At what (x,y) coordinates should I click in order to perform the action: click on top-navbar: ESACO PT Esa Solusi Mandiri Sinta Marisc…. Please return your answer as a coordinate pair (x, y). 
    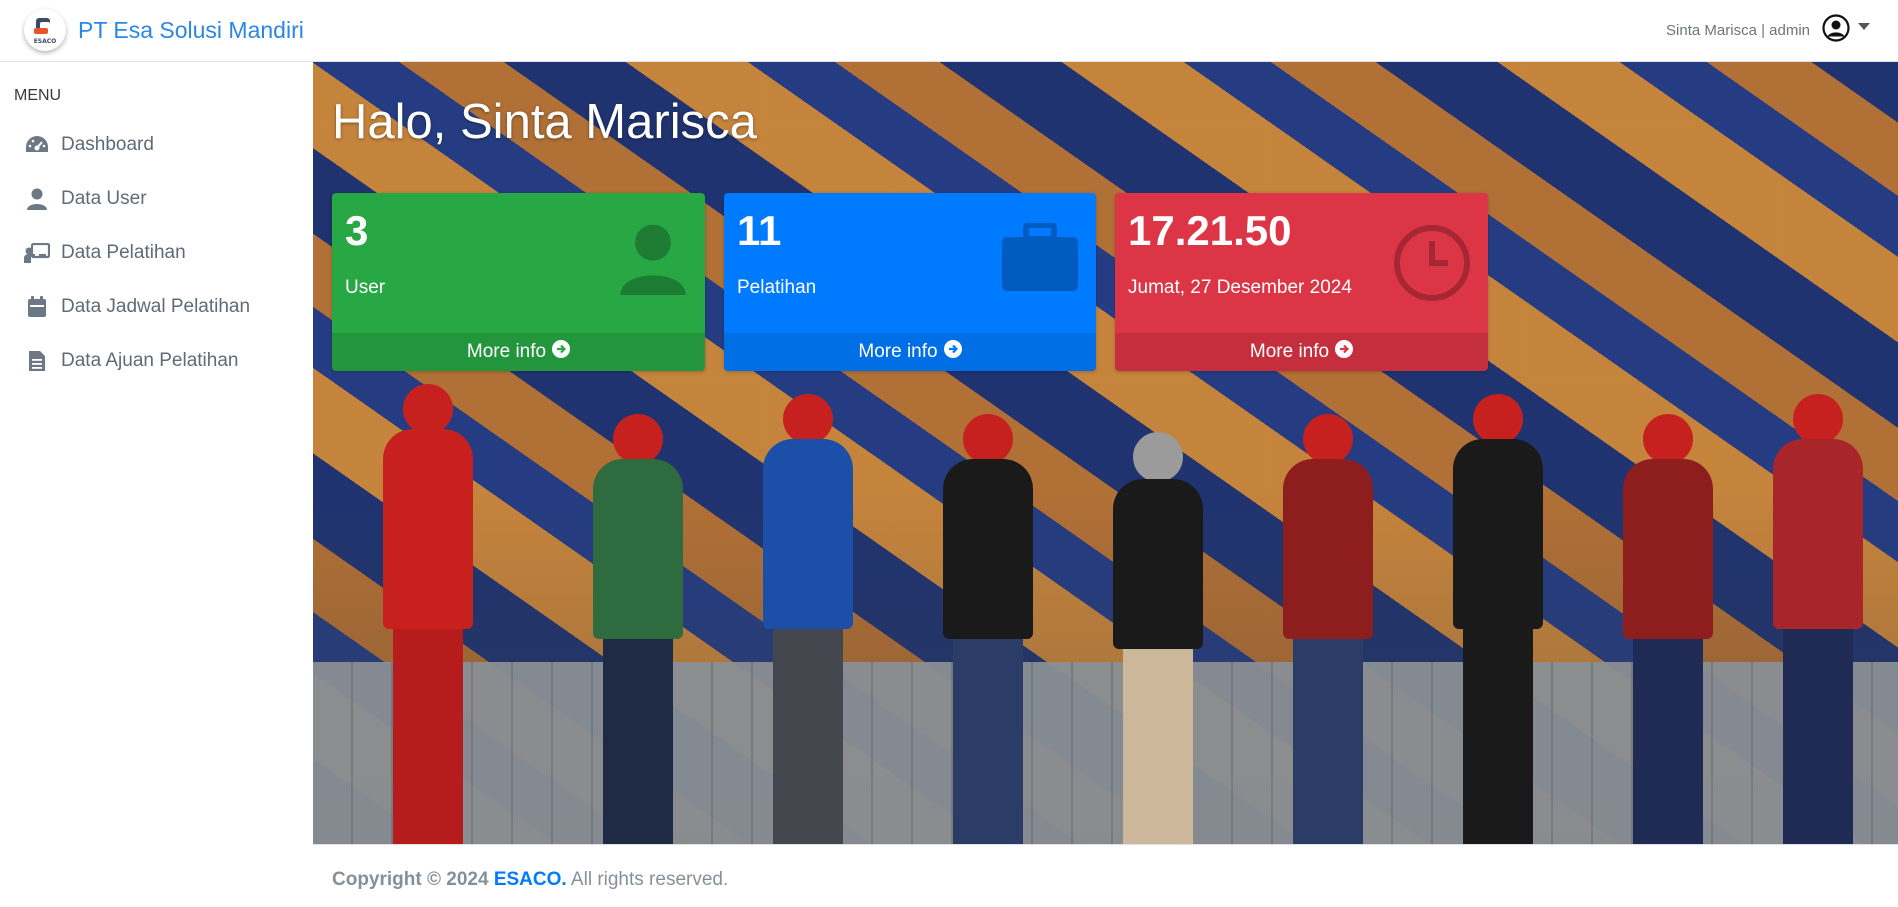
    Looking at the image, I should click on (949, 31).